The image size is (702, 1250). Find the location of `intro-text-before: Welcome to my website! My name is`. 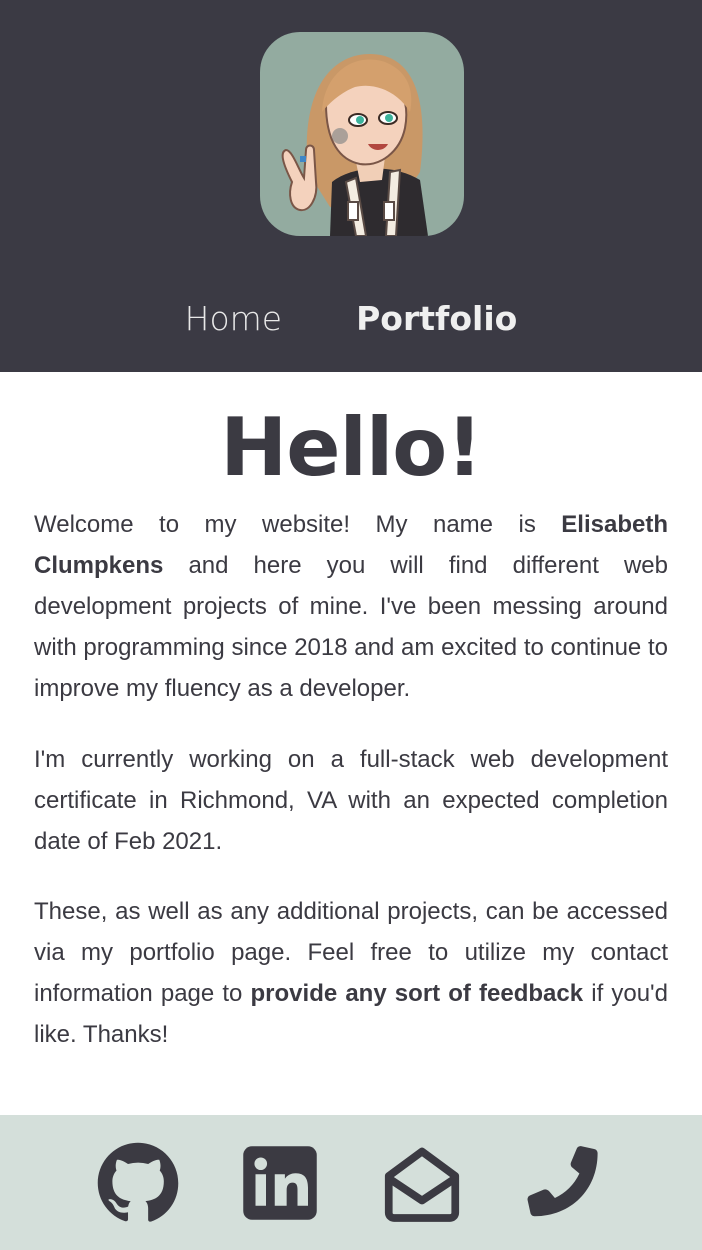

intro-text-before: Welcome to my website! My name is is located at coordinates (298, 524).